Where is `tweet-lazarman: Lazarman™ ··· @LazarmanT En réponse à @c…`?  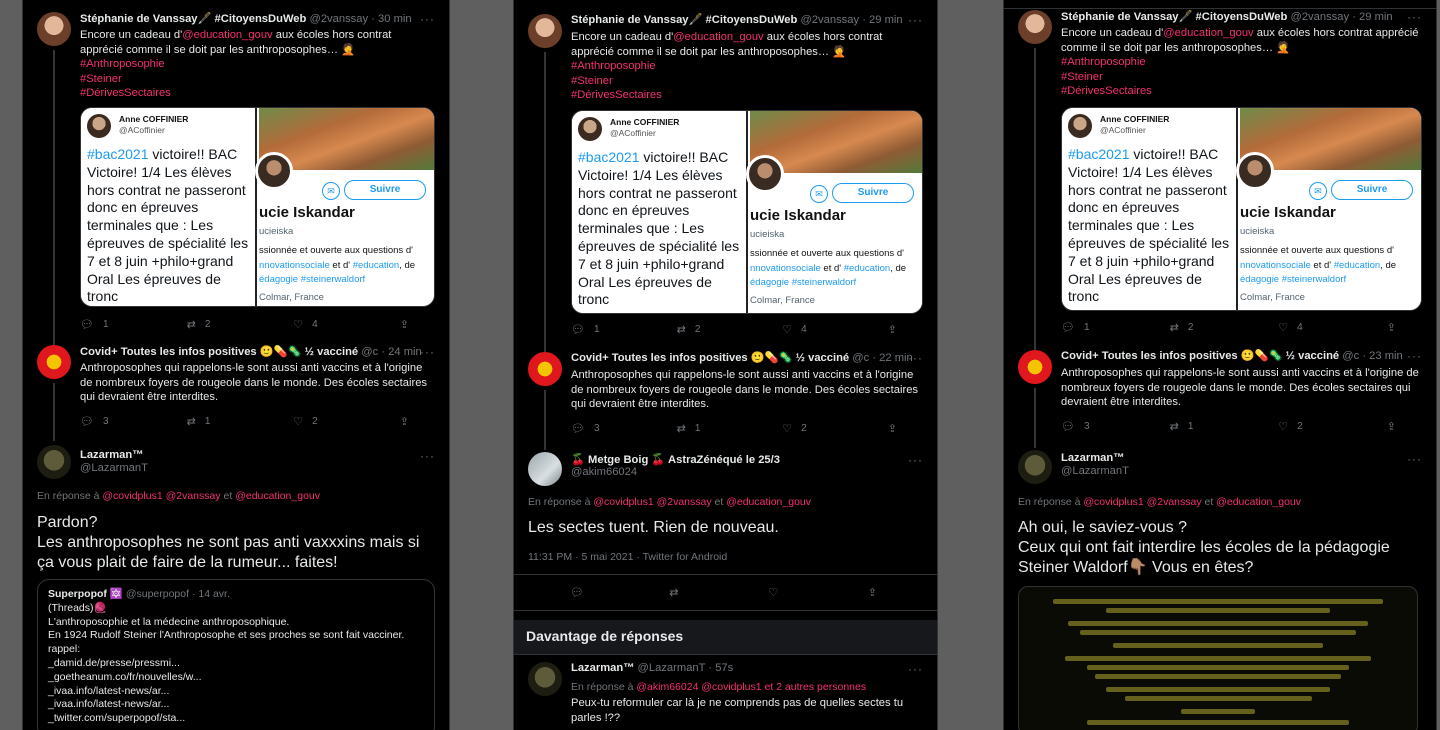
tweet-lazarman: Lazarman™ ··· @LazarmanT En réponse à @c… is located at coordinates (236, 586).